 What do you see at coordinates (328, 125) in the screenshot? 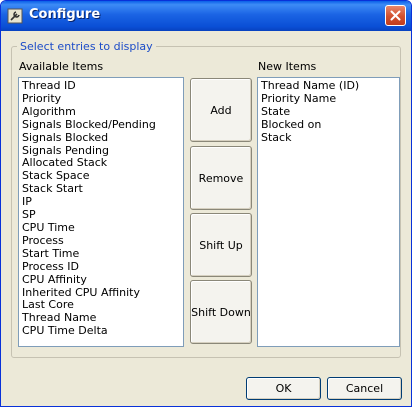
I see `list-item: Blocked on` at bounding box center [328, 125].